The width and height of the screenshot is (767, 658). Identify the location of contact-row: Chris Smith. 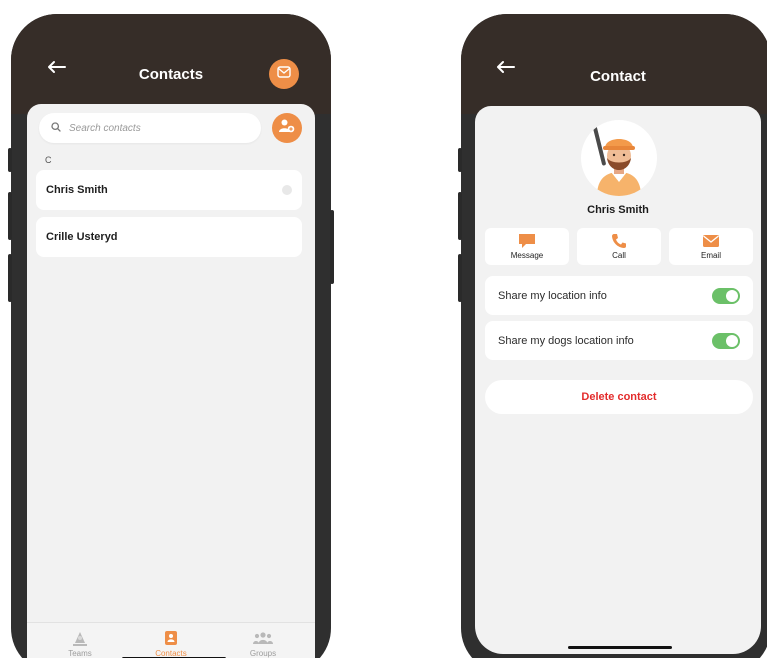
(169, 190).